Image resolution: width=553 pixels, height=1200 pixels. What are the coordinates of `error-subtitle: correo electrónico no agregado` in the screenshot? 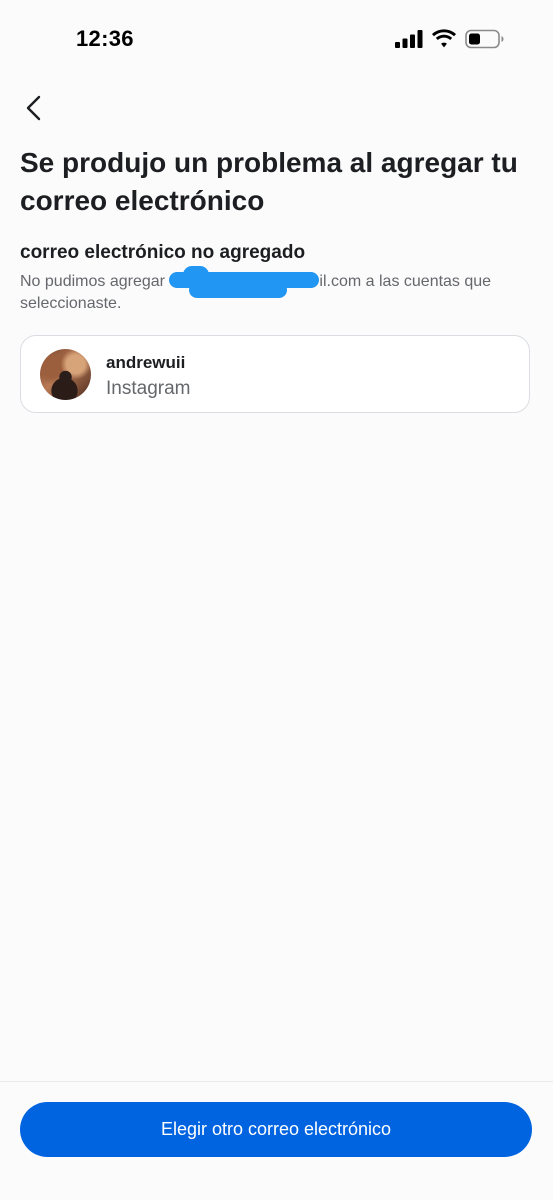 It's located at (163, 252).